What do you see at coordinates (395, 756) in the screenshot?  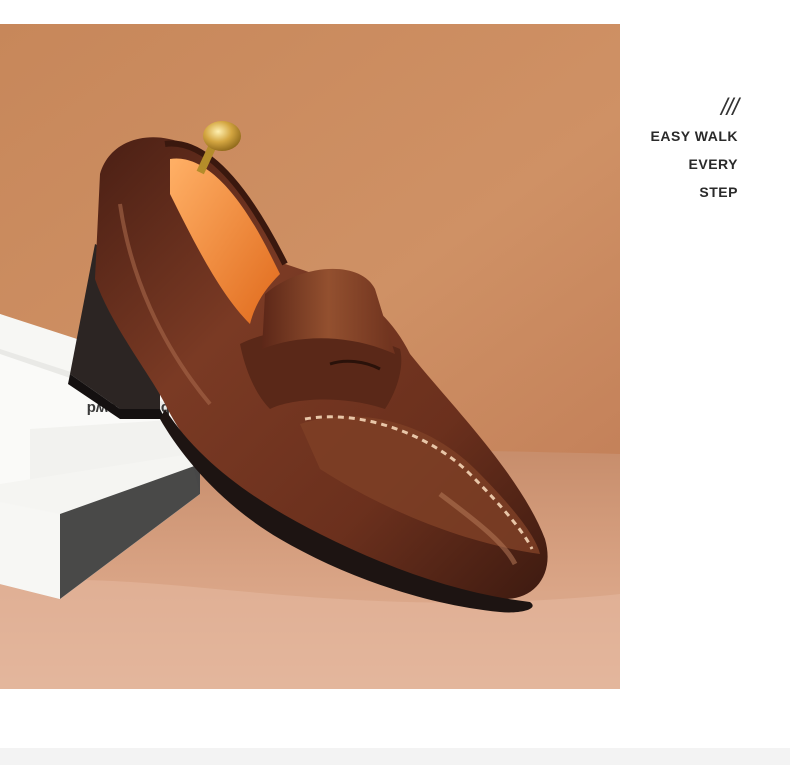 I see `footer-divider` at bounding box center [395, 756].